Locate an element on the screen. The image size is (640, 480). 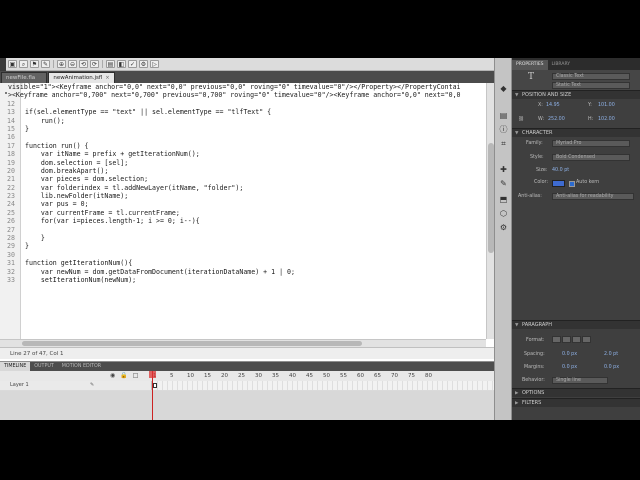
code-line: 29} is located at coordinates (243, 246).